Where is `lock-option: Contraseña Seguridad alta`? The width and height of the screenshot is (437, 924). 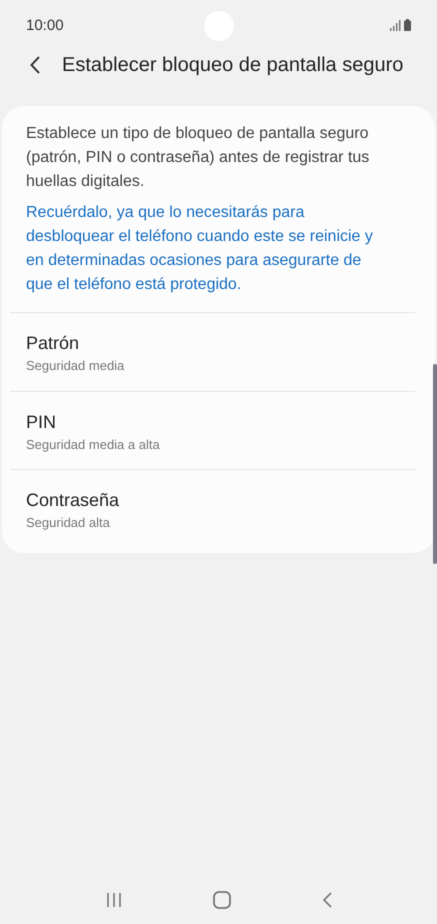
lock-option: Contraseña Seguridad alta is located at coordinates (212, 508).